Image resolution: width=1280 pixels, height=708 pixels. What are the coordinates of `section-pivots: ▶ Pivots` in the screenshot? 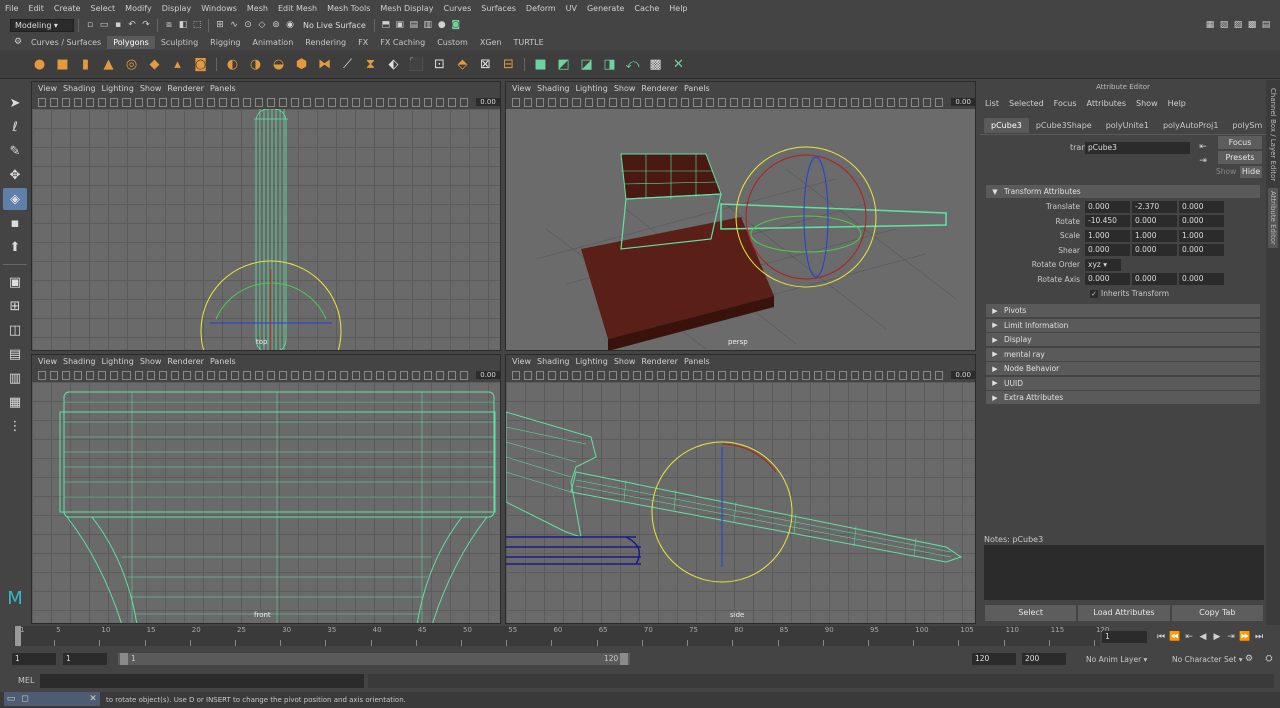 It's located at (1123, 310).